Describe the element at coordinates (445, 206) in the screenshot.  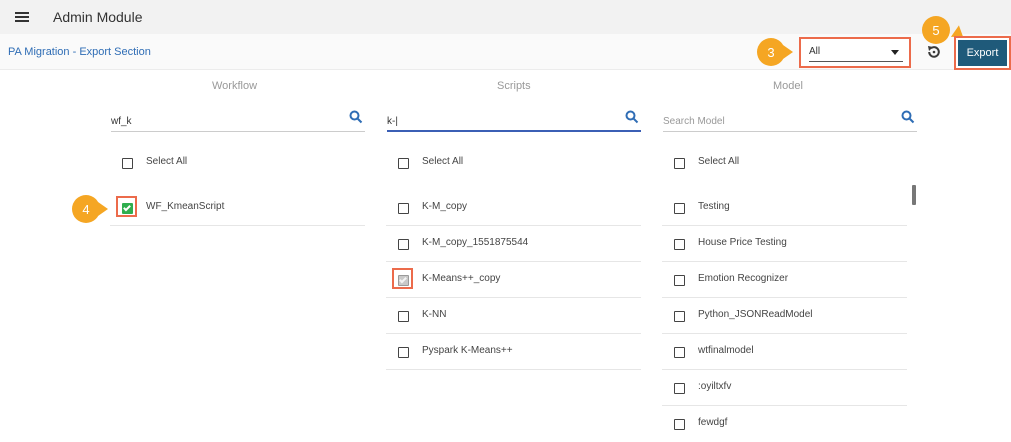
I see `list-item-label: K-M_copy` at that location.